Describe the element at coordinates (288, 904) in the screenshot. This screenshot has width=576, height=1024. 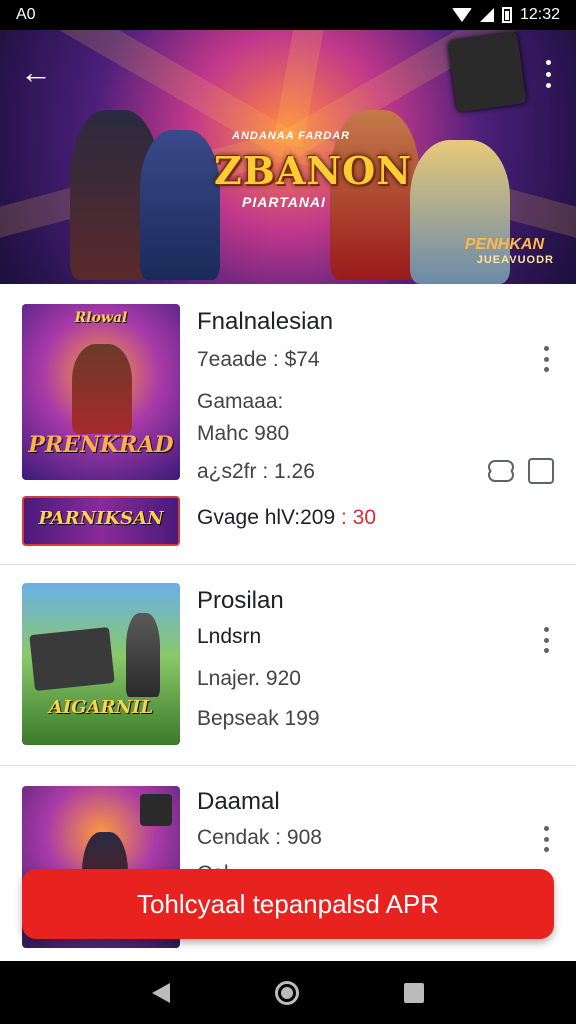
I see `primary-cta-button: Tohlcyaal tepanpalsd APR` at that location.